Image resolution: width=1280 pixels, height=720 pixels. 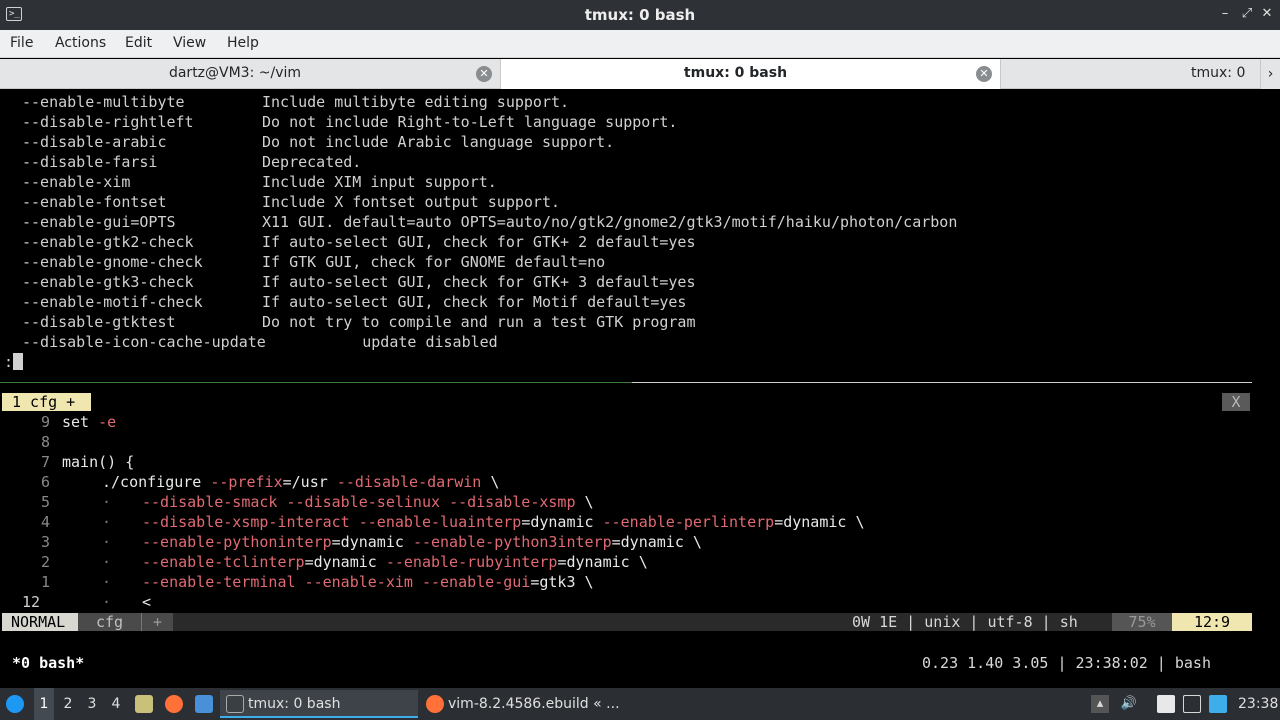 What do you see at coordinates (735, 73) in the screenshot?
I see `tab-label: tmux: 0 bash` at bounding box center [735, 73].